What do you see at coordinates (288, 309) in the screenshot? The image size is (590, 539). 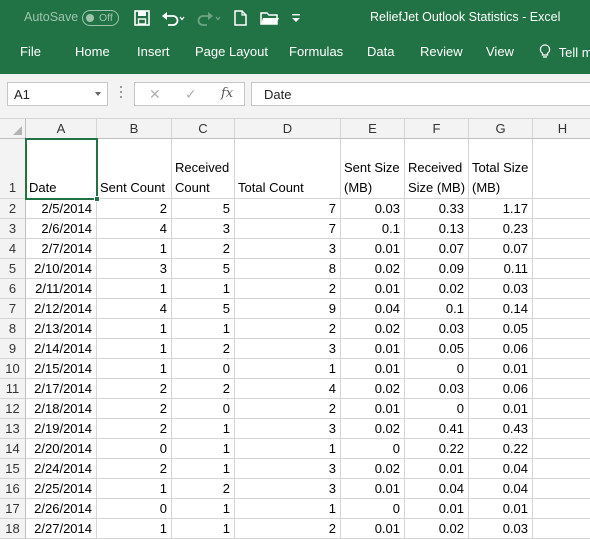 I see `table-cell: 9` at bounding box center [288, 309].